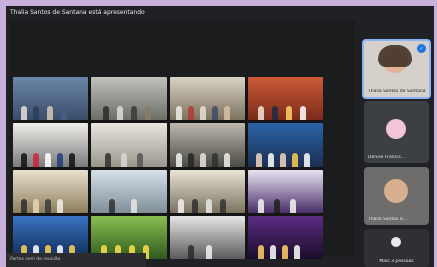 The image size is (437, 267). What do you see at coordinates (397, 91) in the screenshot?
I see `participant-name: Thalia Santos de Santana` at bounding box center [397, 91].